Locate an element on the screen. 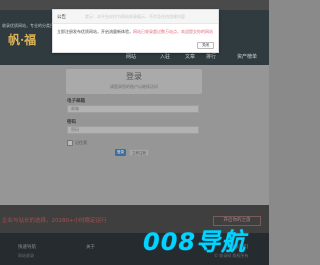  modal-header-notice: 提示：本平台仅作为网站收录展示，不涉及任何违规内容 is located at coordinates (135, 16).